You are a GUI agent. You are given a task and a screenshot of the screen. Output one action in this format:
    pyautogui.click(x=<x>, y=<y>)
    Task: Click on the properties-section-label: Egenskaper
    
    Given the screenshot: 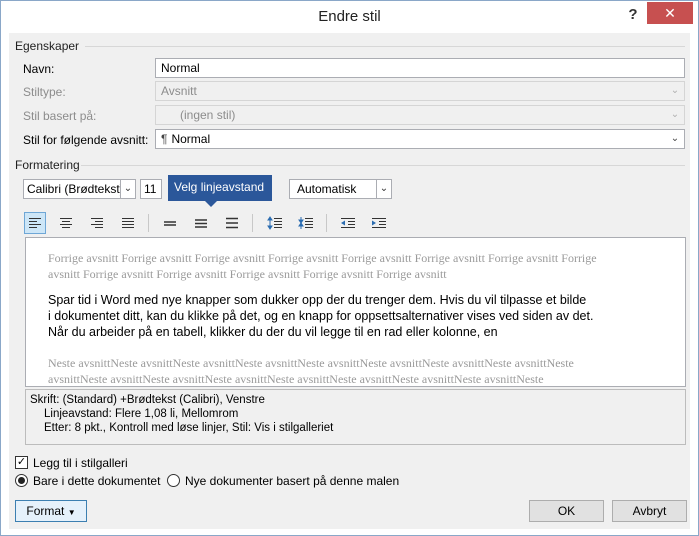 What is the action you would take?
    pyautogui.click(x=47, y=46)
    